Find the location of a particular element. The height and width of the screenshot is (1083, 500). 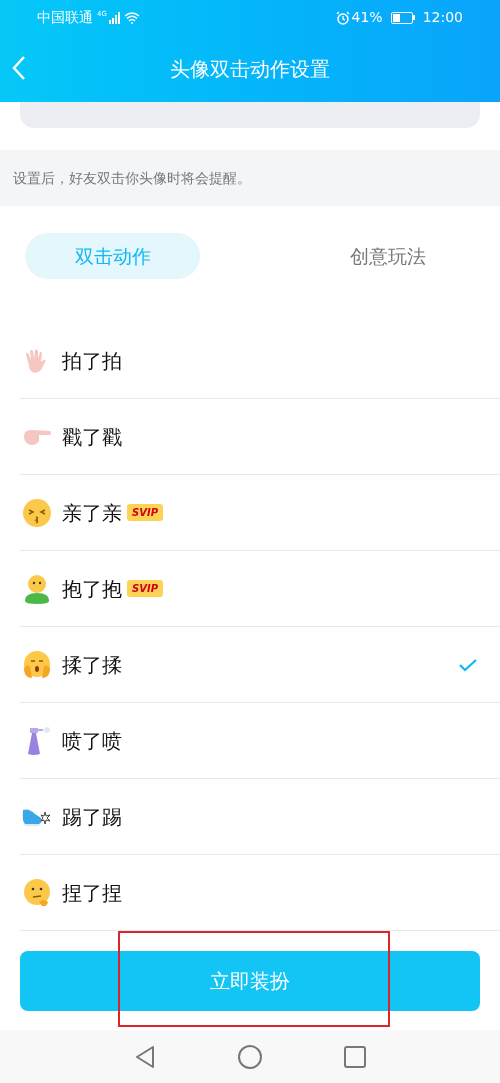

action-item: 抱了抱 SVIP is located at coordinates (260, 589).